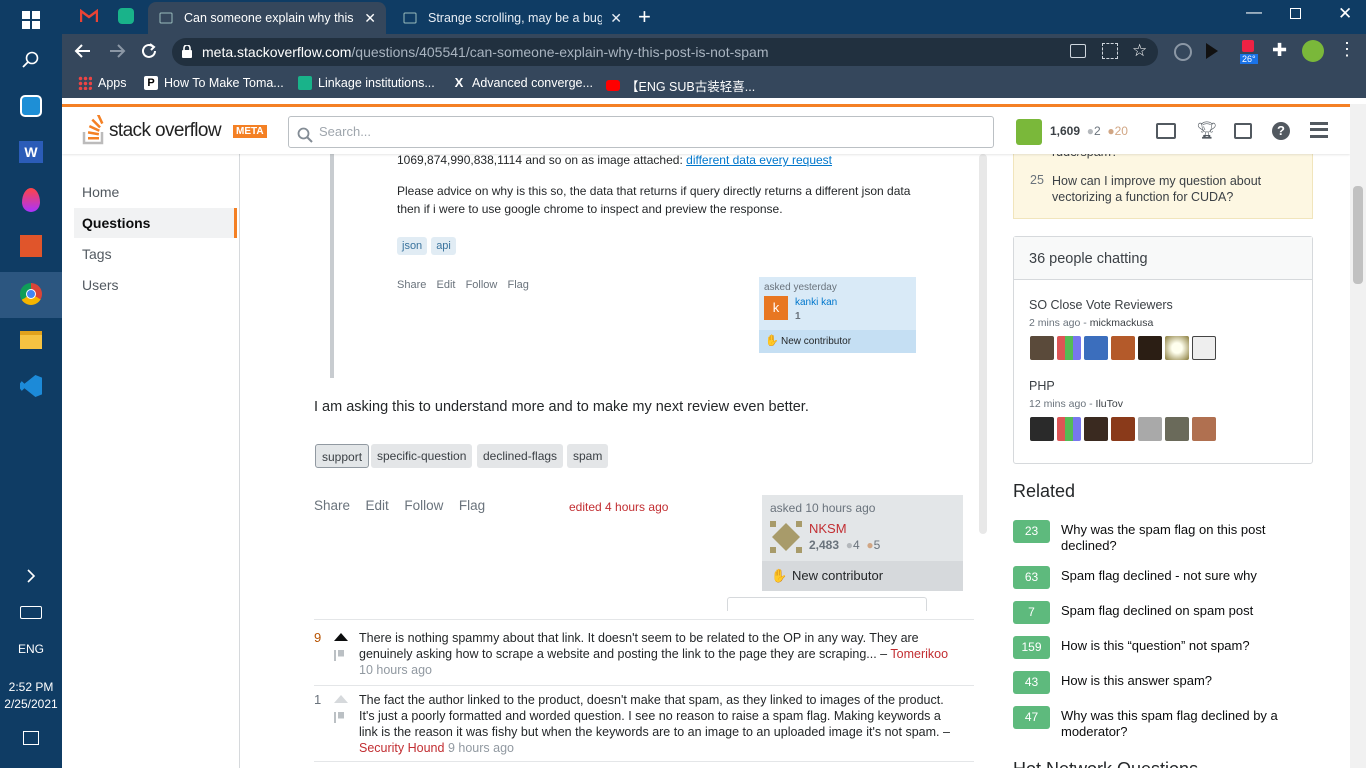 This screenshot has height=768, width=1366. I want to click on chevron-right-icon, so click(31, 576).